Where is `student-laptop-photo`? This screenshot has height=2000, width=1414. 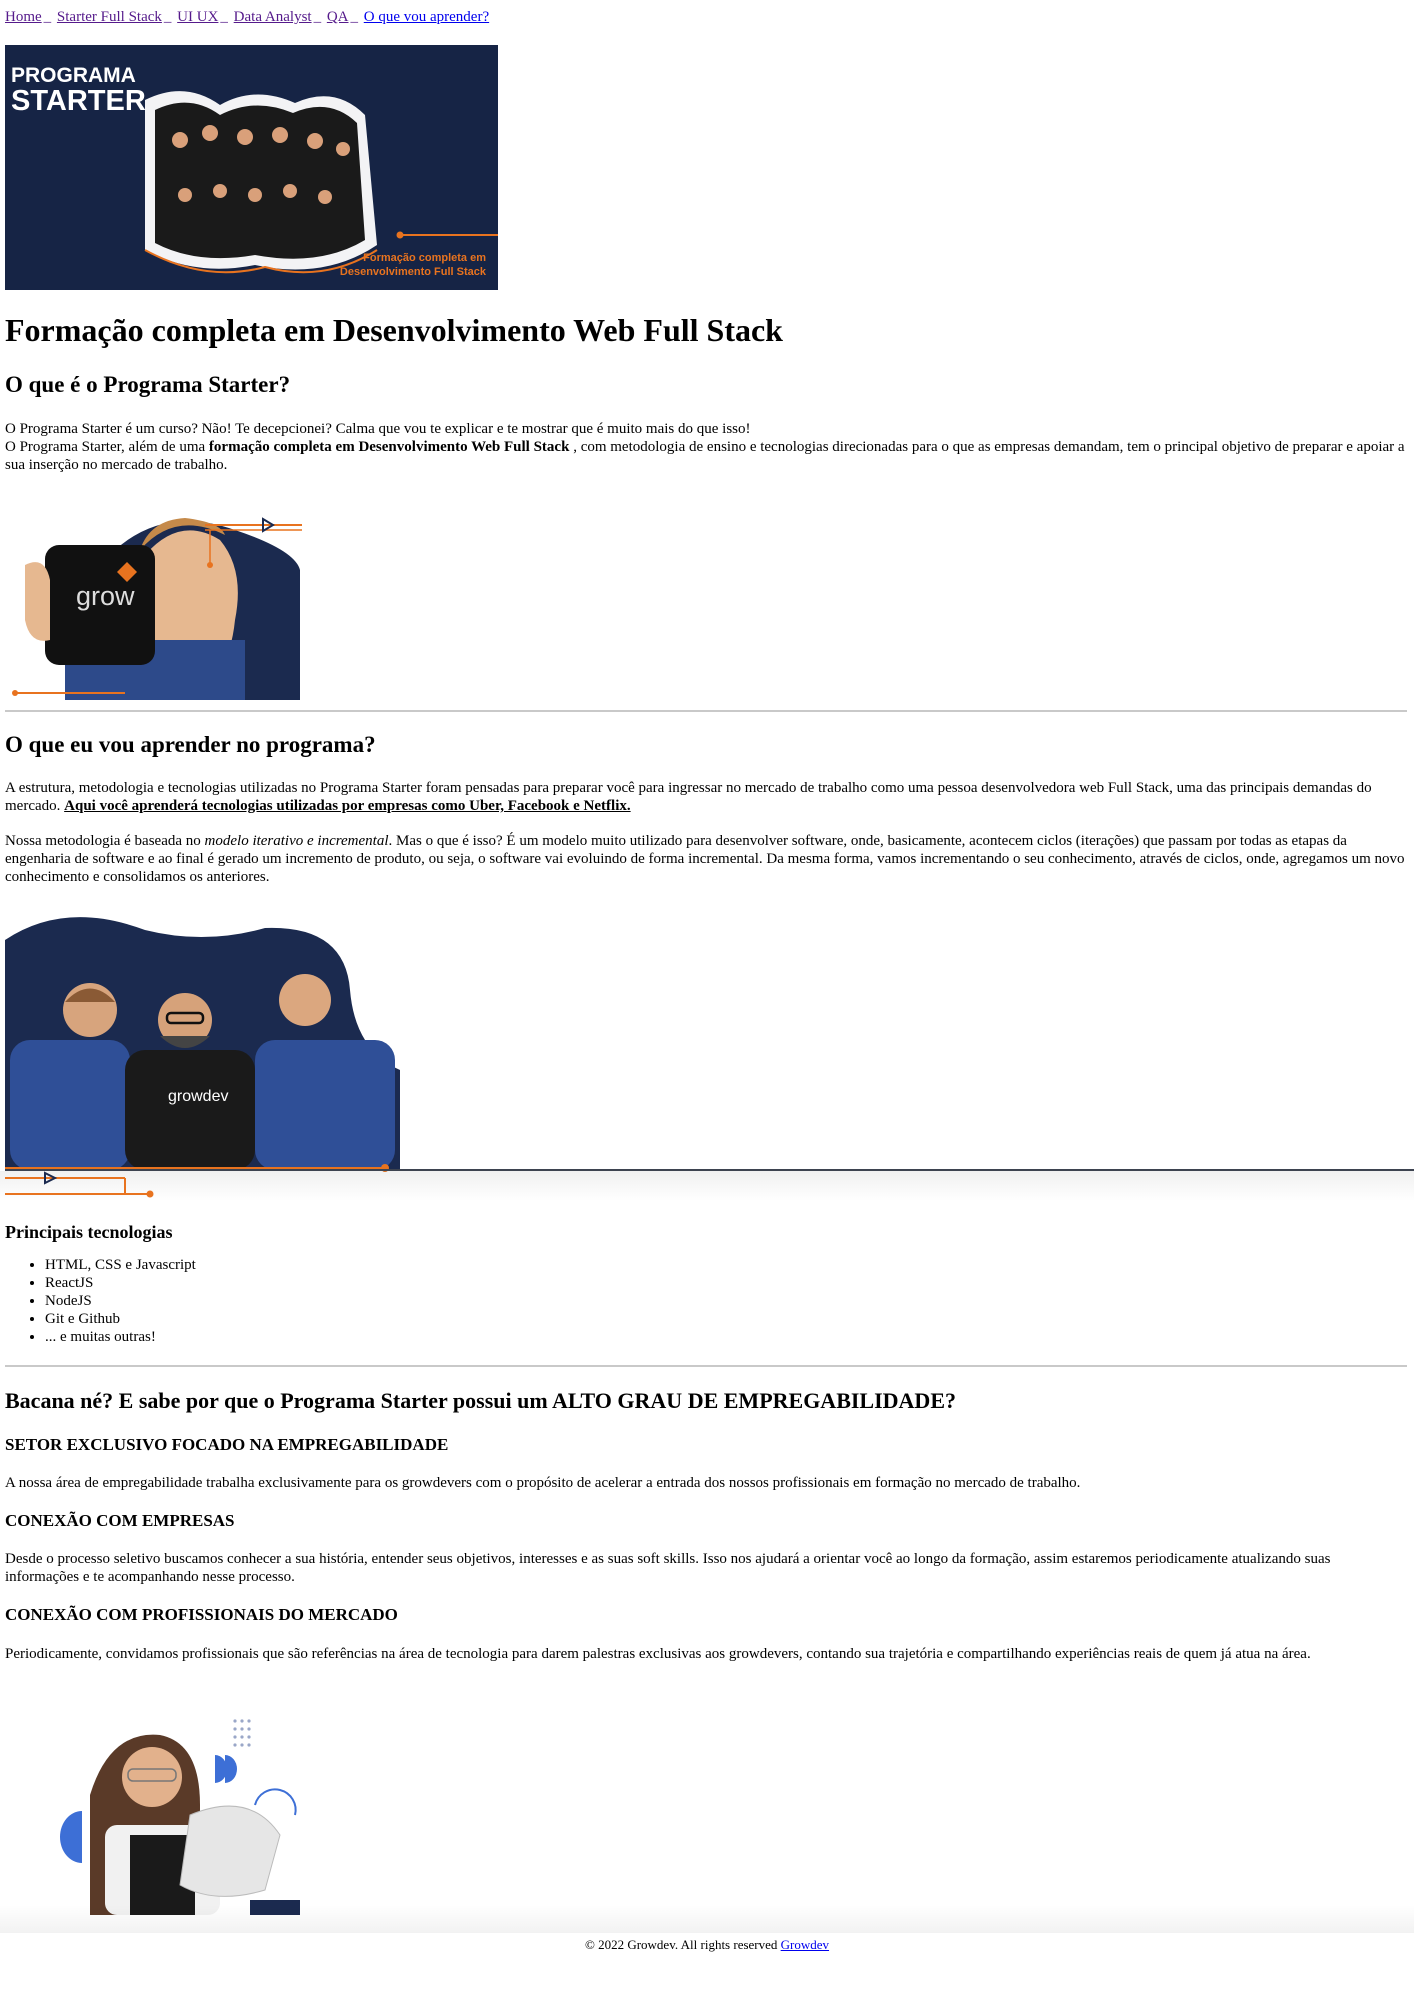
student-laptop-photo is located at coordinates (175, 1815).